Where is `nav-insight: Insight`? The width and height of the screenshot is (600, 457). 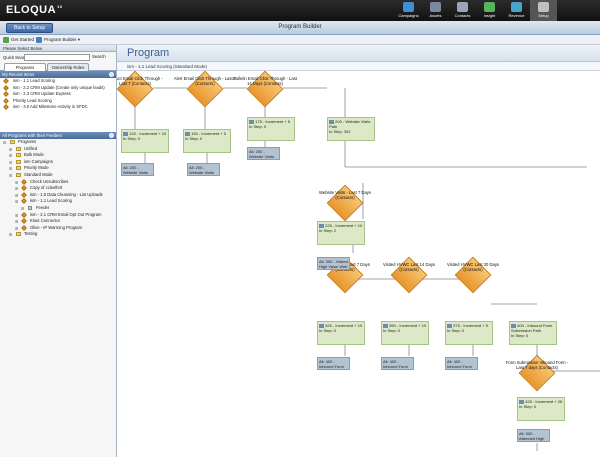
nav-insight: Insight is located at coordinates (489, 10).